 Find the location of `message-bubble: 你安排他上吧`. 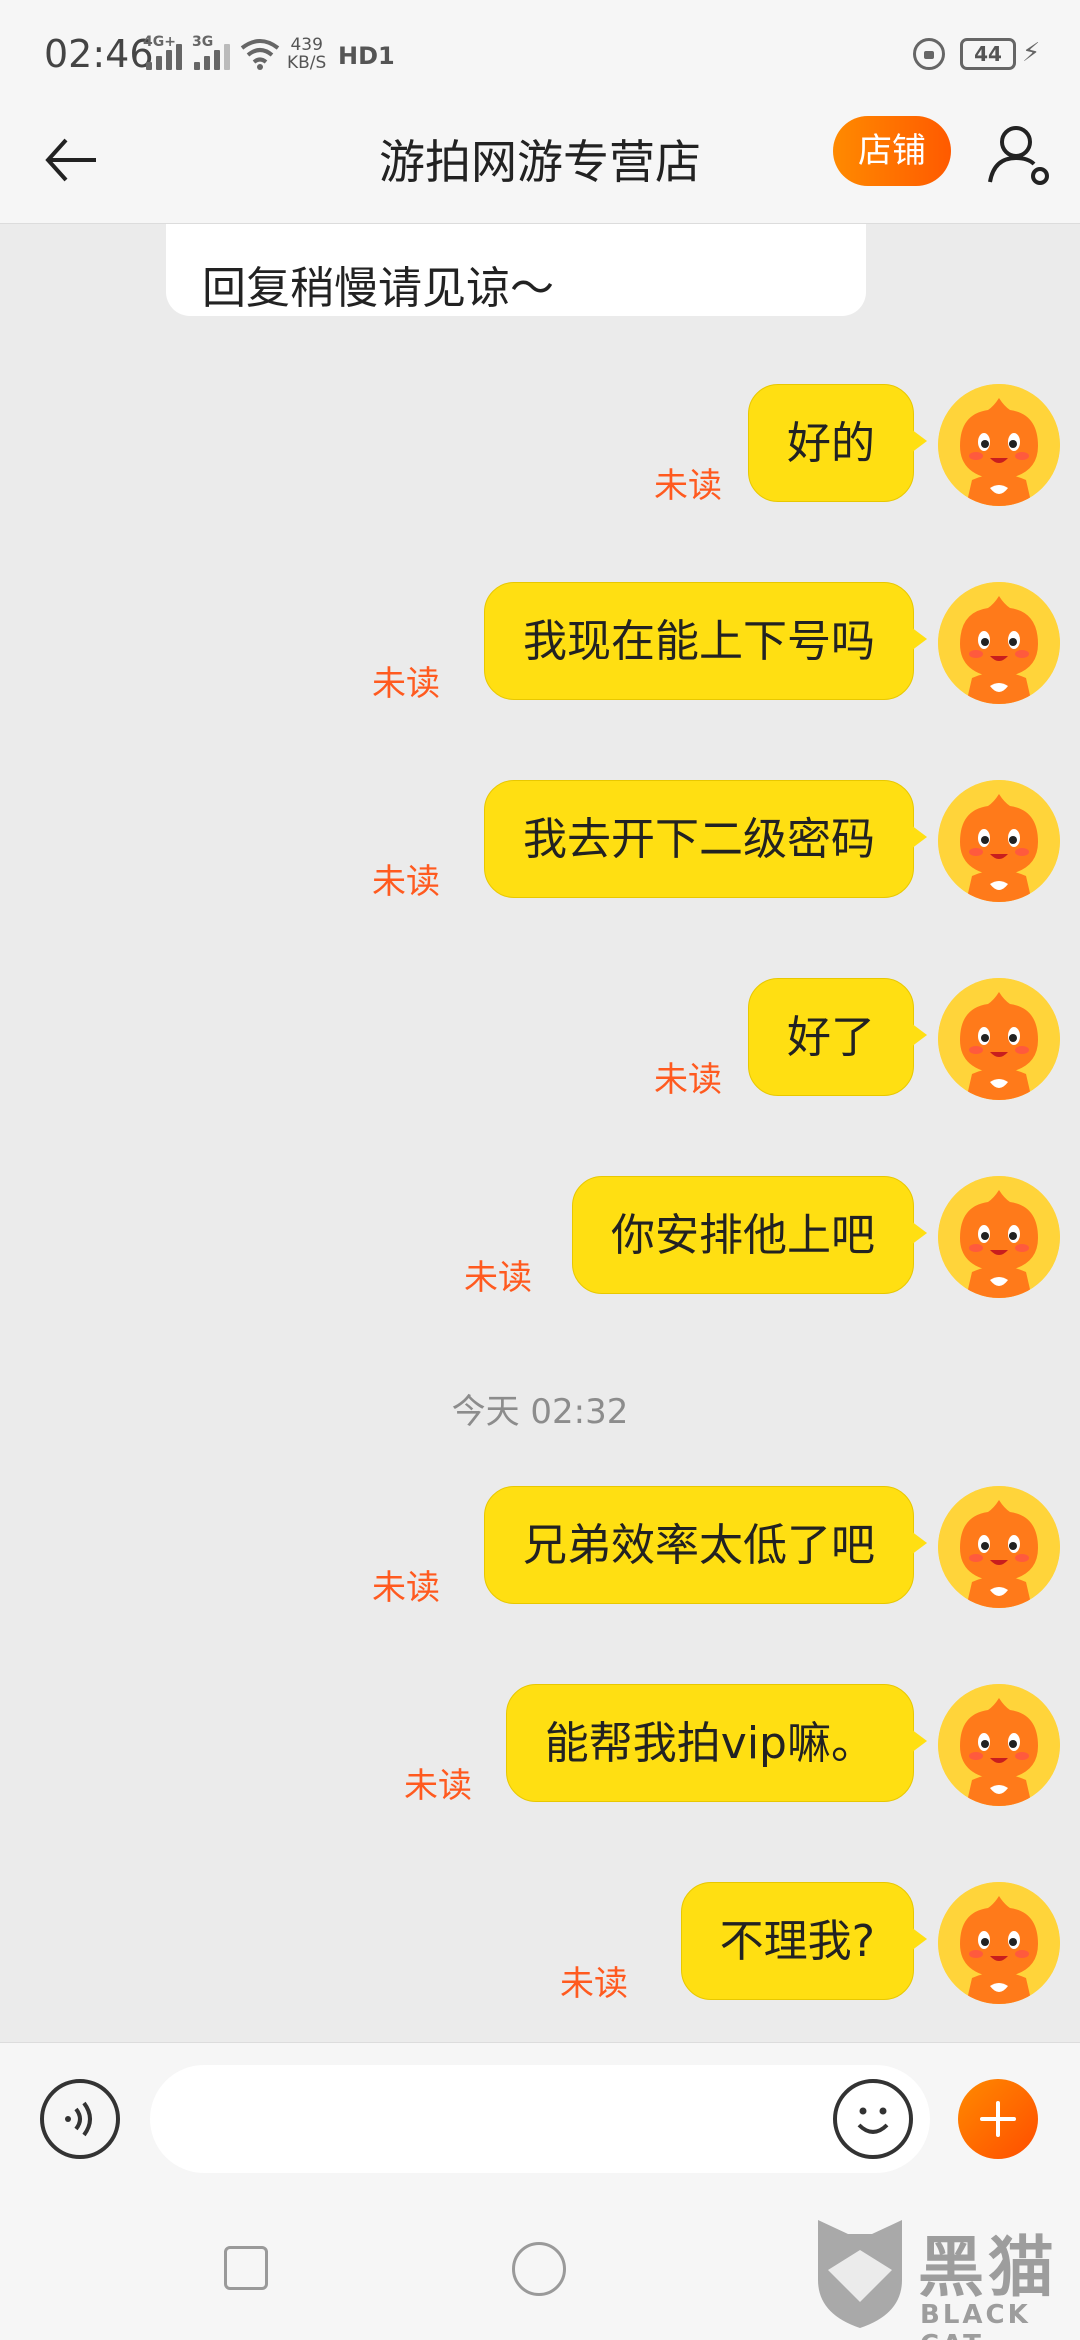

message-bubble: 你安排他上吧 is located at coordinates (749, 1235).